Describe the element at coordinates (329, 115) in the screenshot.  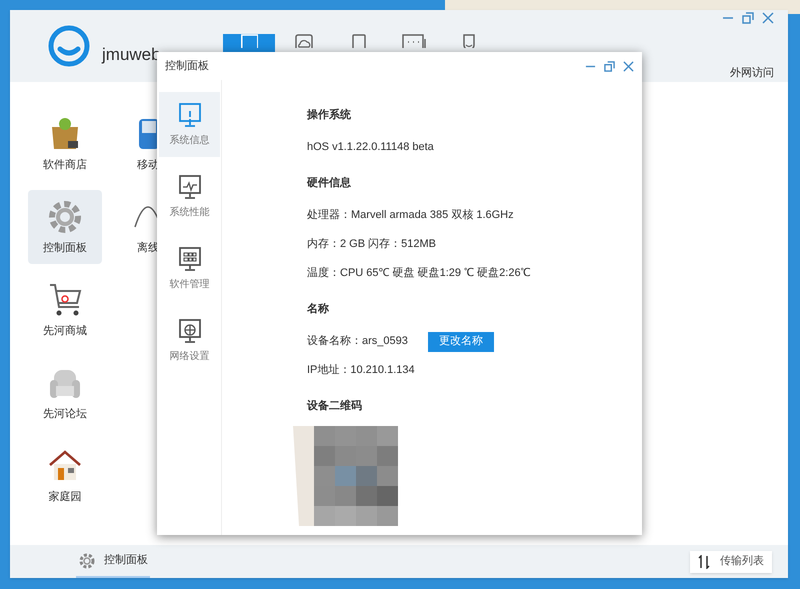
I see `section-heading: 操作系统` at that location.